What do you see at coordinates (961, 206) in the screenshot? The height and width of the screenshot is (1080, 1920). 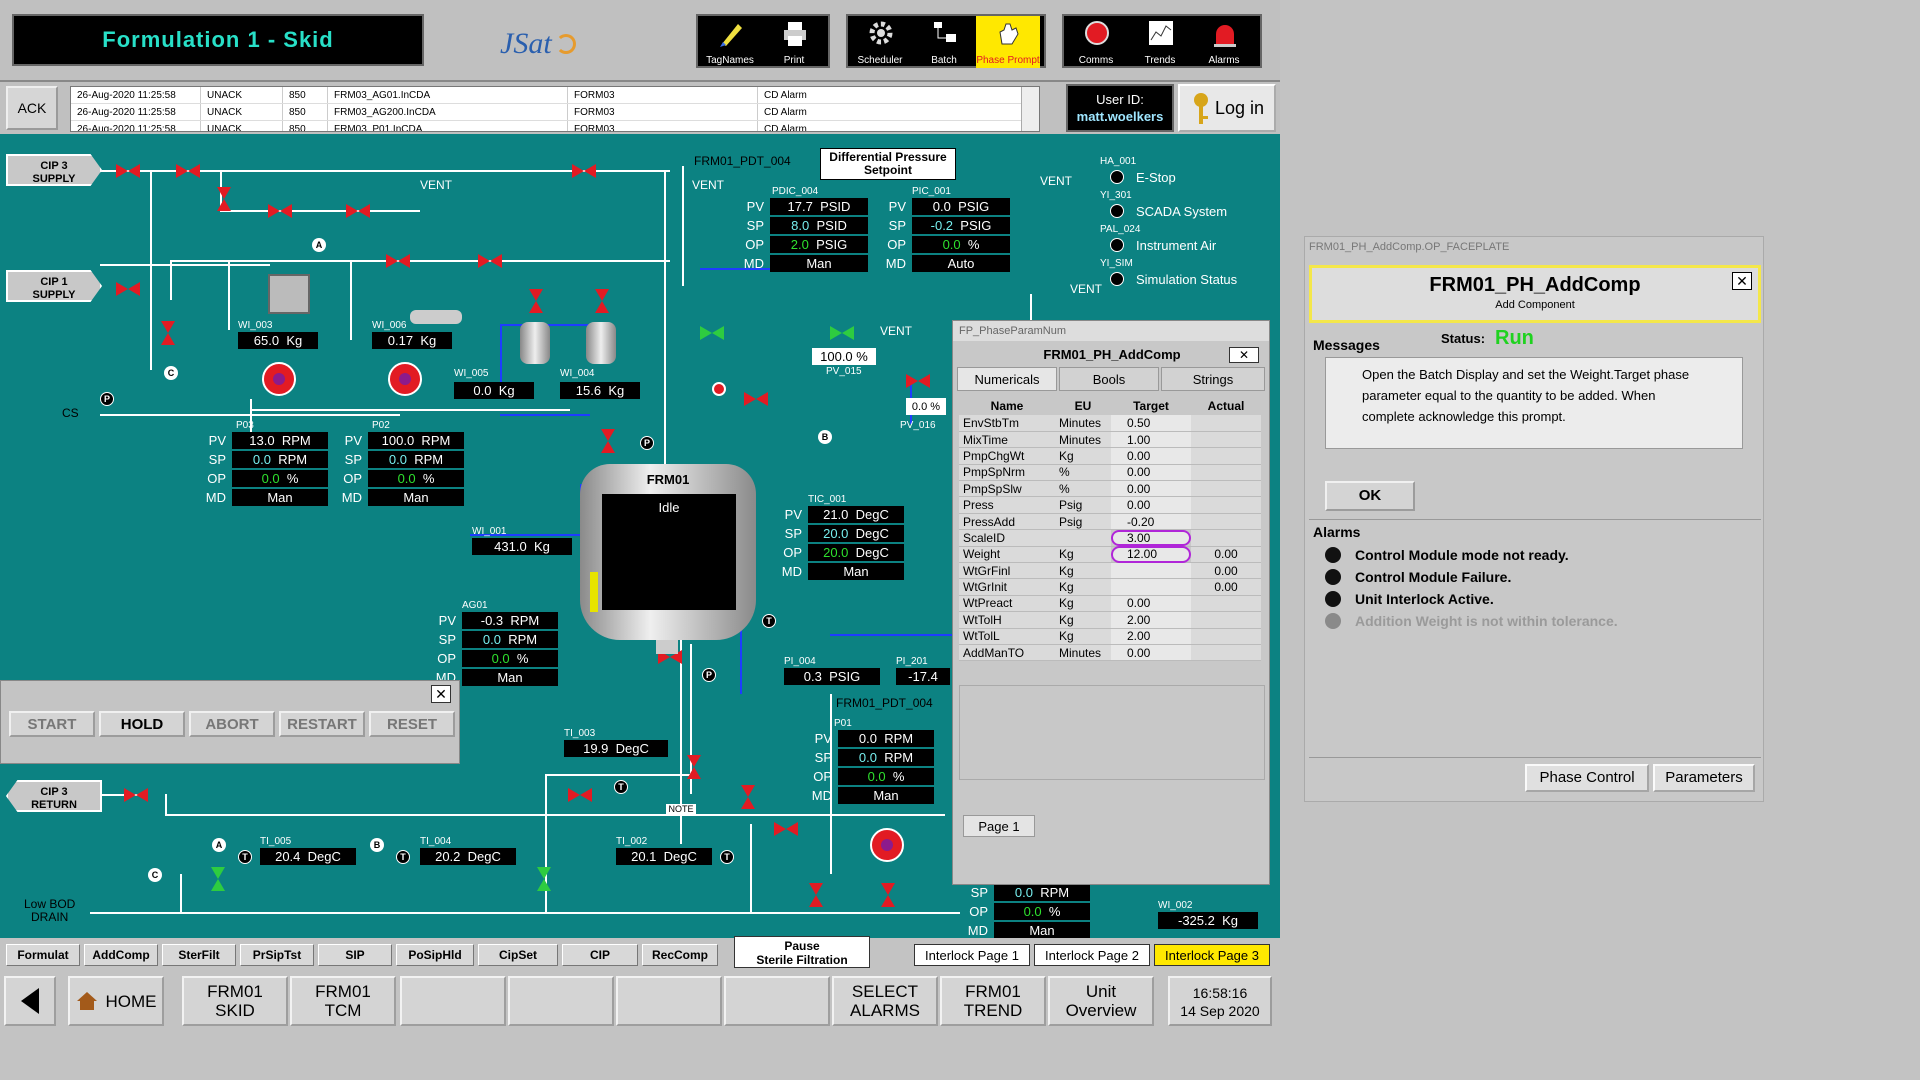 I see `pic-pv: 0.0 PSIG` at bounding box center [961, 206].